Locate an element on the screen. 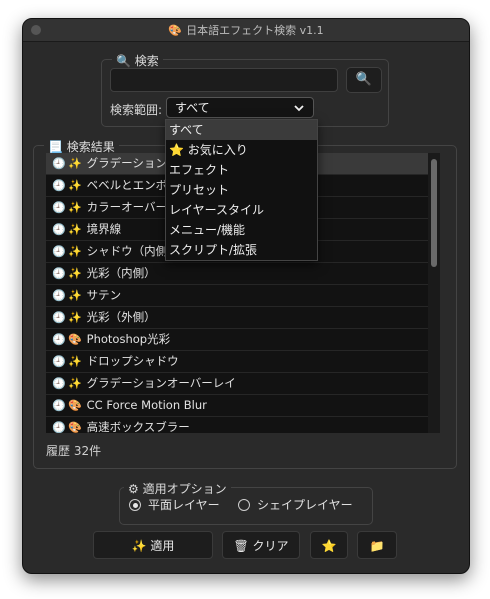  scope-option-favorites: ⭐ お気に入り is located at coordinates (241, 150).